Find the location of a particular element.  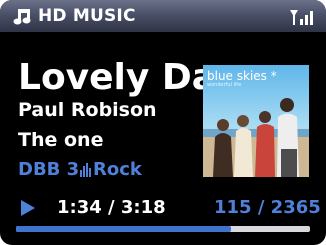

playback-time: 1:34 / 3:18 is located at coordinates (111, 207).